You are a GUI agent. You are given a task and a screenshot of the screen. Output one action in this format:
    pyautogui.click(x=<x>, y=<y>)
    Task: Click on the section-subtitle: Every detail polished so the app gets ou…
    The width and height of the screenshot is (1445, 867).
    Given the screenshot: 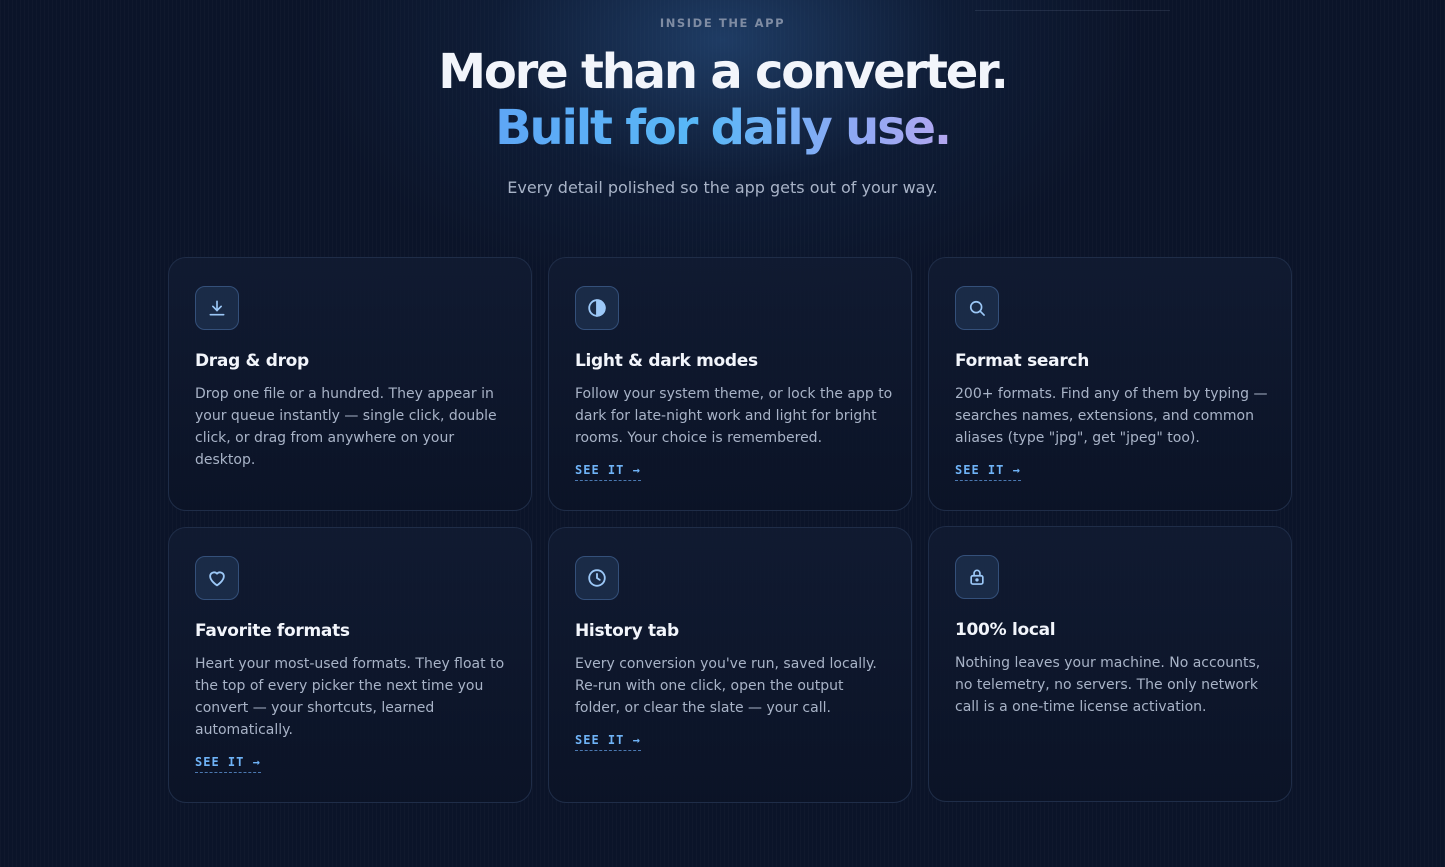 What is the action you would take?
    pyautogui.click(x=722, y=187)
    